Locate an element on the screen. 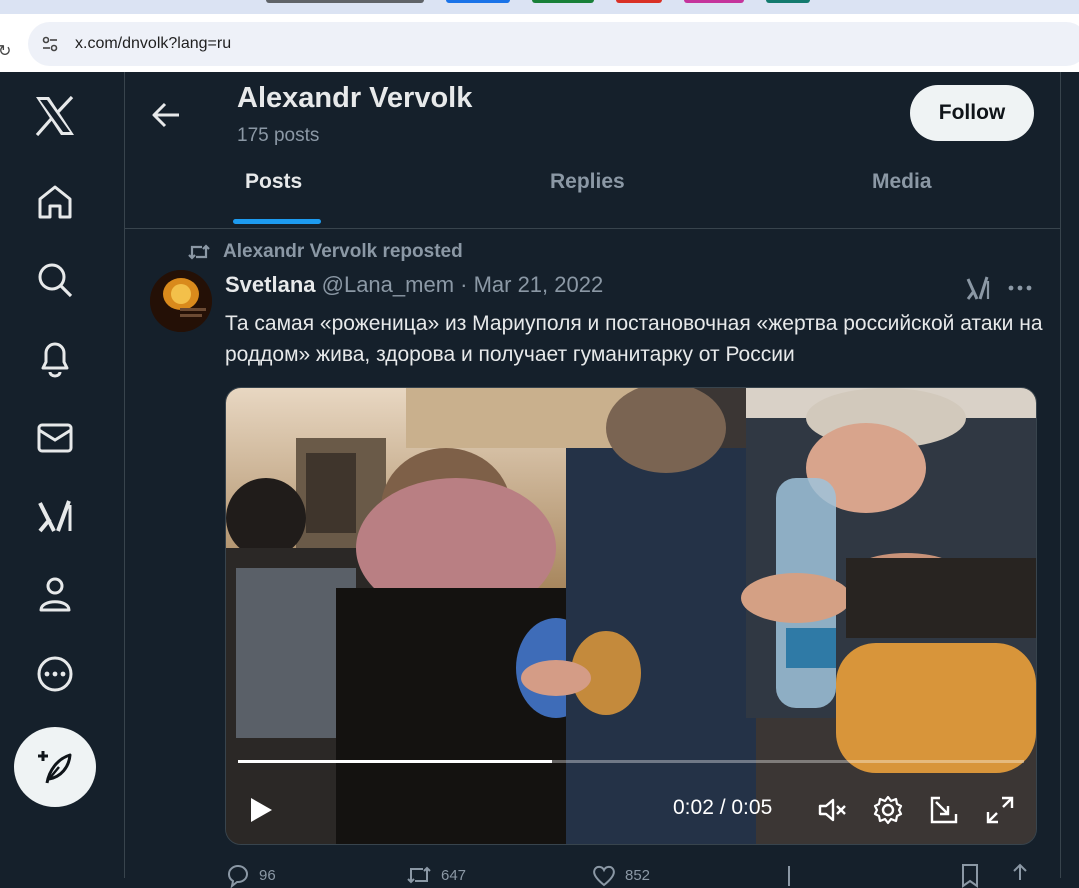  messages-envelope-icon is located at coordinates (55, 438).